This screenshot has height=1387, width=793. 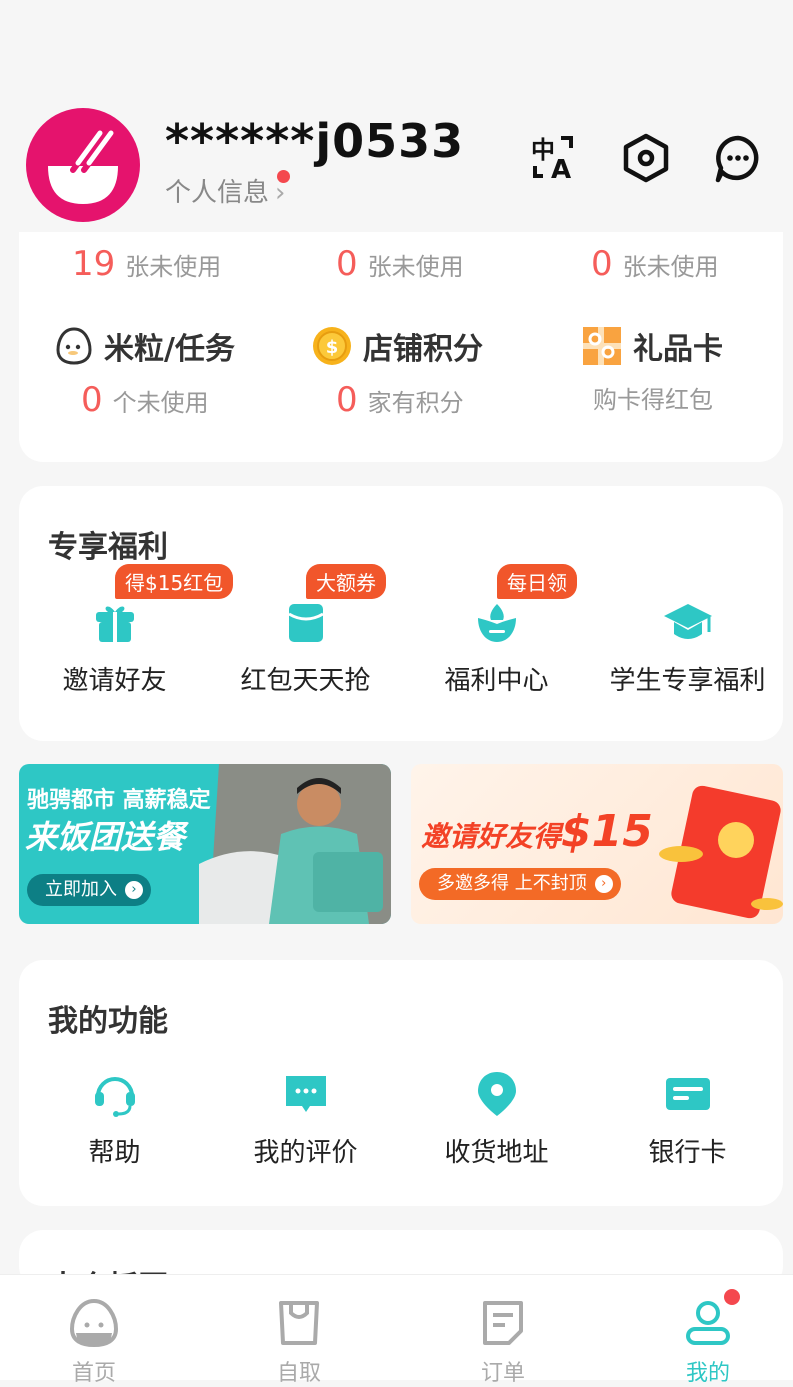 I want to click on red-envelope-icon, so click(x=305, y=623).